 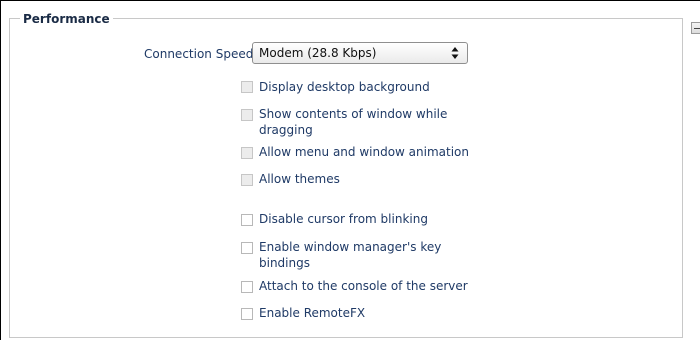 What do you see at coordinates (312, 313) in the screenshot?
I see `option-label: Enable RemoteFX` at bounding box center [312, 313].